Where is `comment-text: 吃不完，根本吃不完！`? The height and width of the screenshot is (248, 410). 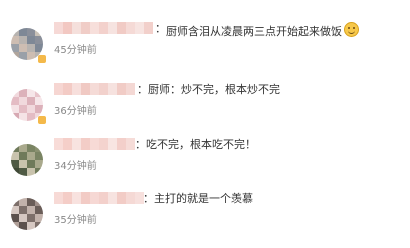 comment-text: 吃不完，根本吃不完！ is located at coordinates (201, 144).